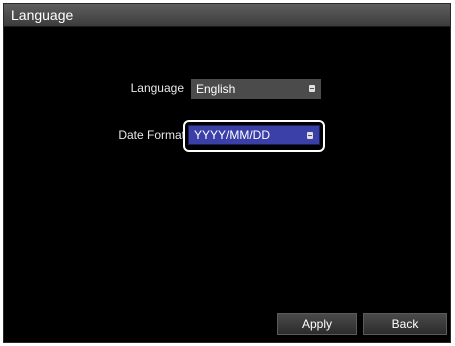  I want to click on apply-button: Apply, so click(317, 324).